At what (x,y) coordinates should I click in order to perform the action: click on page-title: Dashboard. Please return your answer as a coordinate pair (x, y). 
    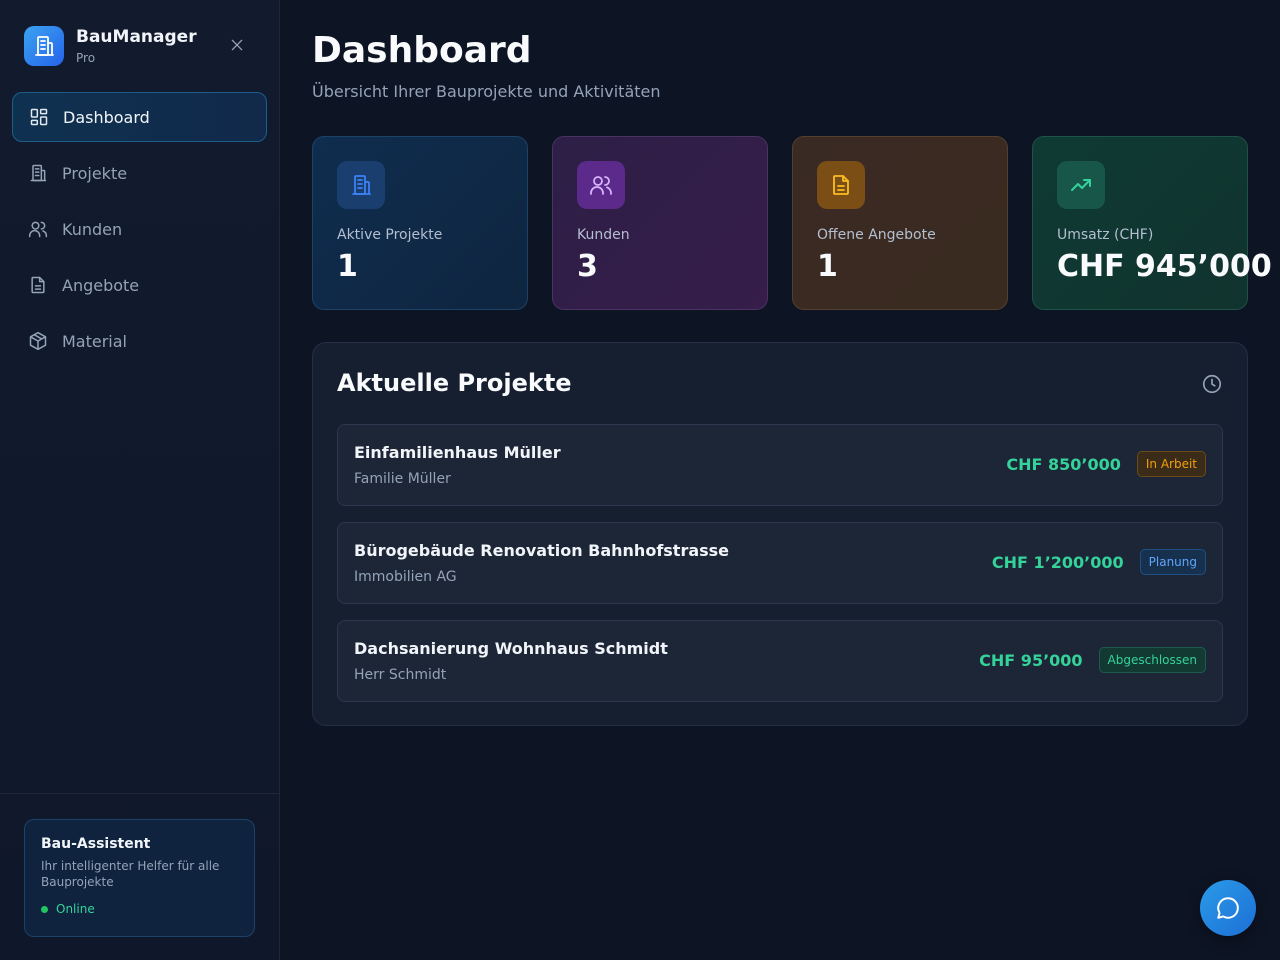
    Looking at the image, I should click on (422, 50).